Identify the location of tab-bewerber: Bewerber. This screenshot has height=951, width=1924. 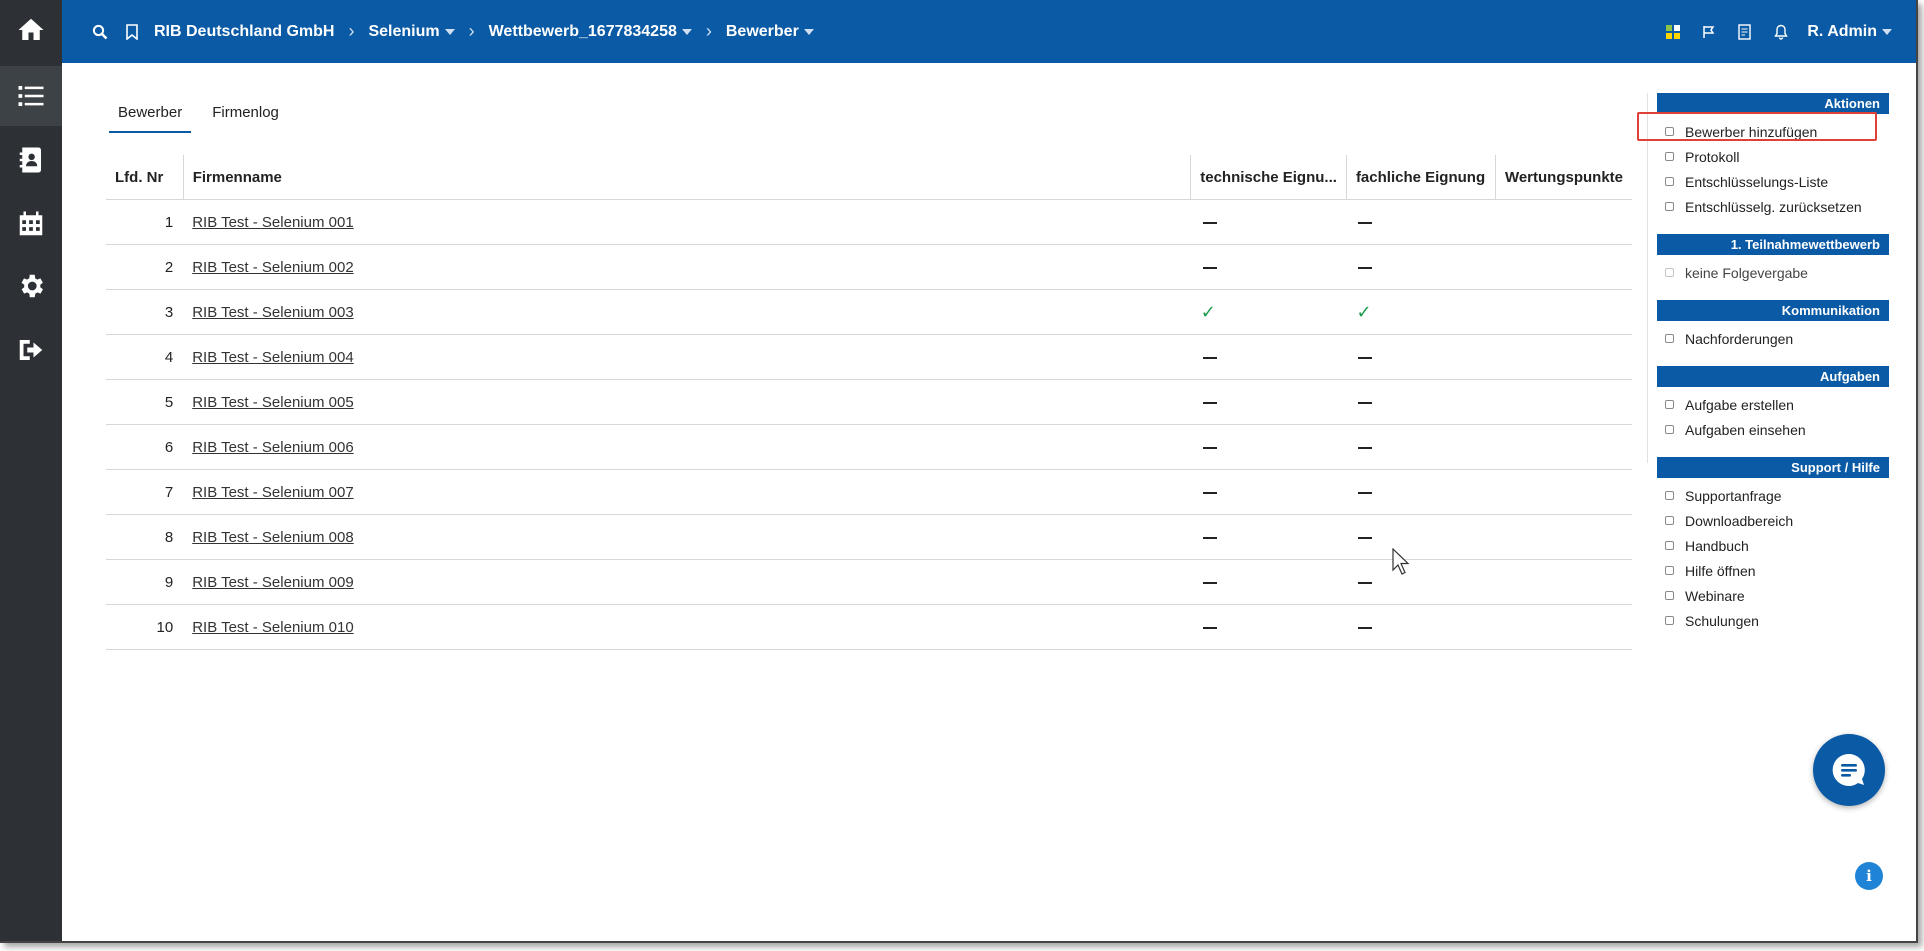
(150, 116).